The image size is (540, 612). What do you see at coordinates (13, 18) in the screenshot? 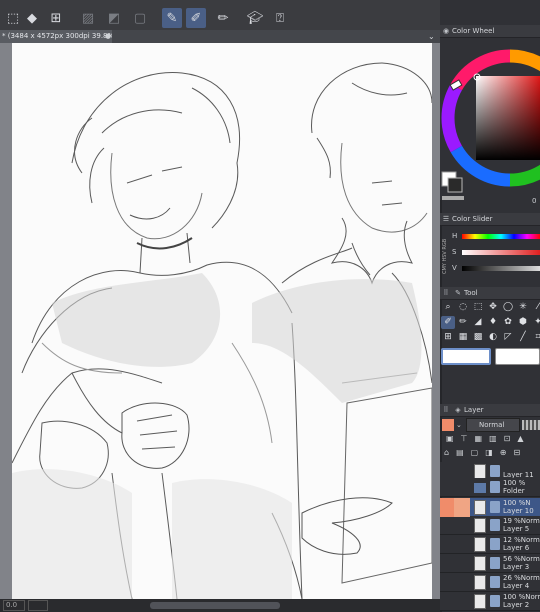
I see `lasso-icon: ⬚` at bounding box center [13, 18].